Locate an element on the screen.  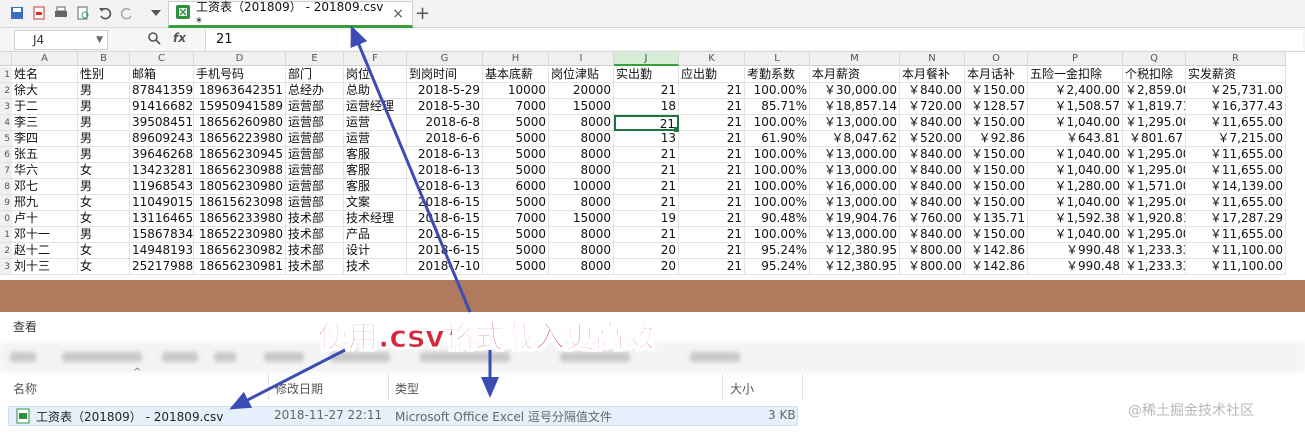
table-cell: 邓十一 is located at coordinates (45, 235).